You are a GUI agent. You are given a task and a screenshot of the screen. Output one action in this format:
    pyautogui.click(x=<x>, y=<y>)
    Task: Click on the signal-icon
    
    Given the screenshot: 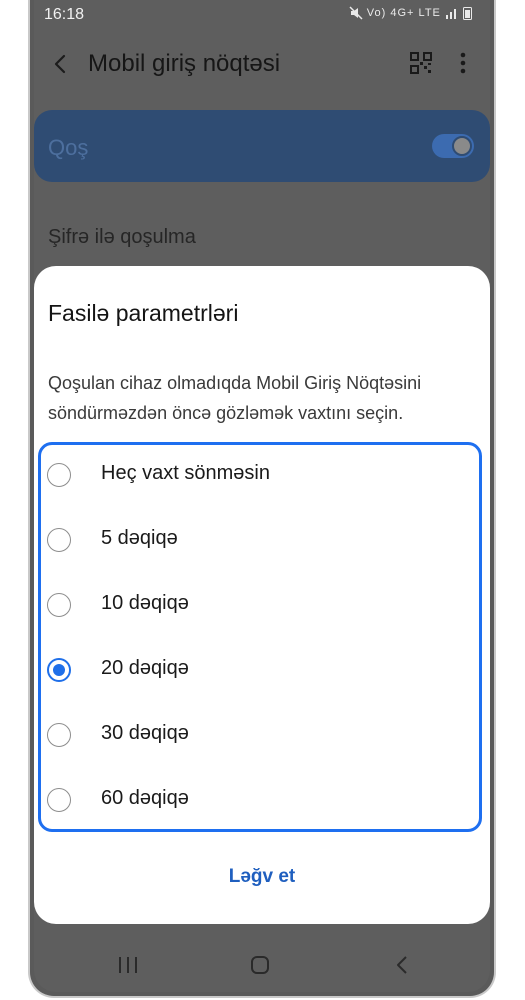 What is the action you would take?
    pyautogui.click(x=450, y=14)
    